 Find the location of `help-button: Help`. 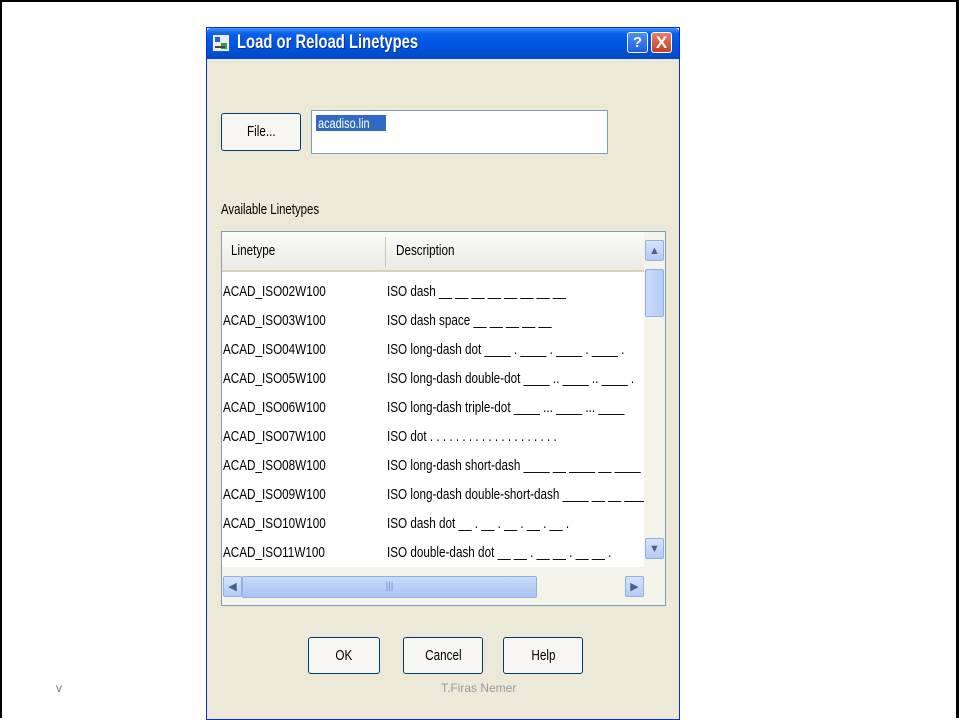

help-button: Help is located at coordinates (543, 655).